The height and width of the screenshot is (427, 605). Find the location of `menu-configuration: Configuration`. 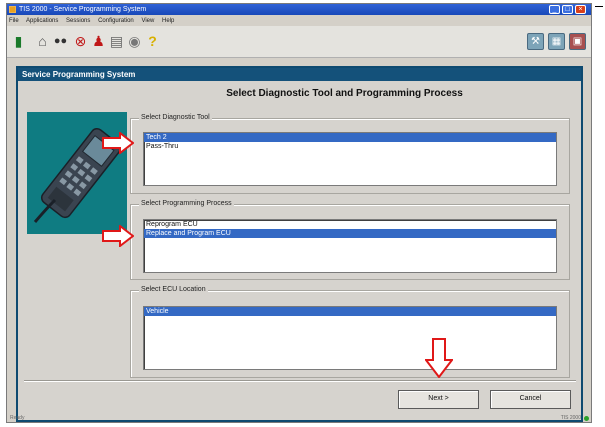

menu-configuration: Configuration is located at coordinates (116, 21).